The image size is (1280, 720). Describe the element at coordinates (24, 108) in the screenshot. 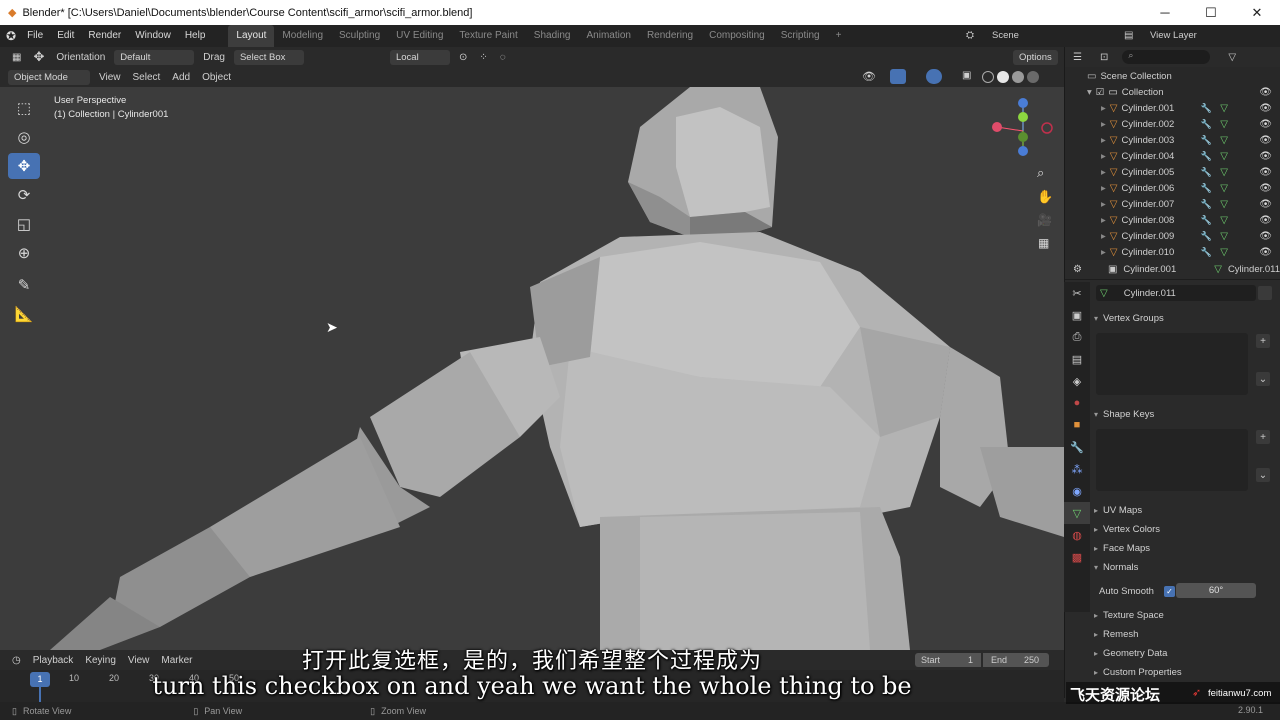

I see `select-tool-icon: ⬚` at that location.